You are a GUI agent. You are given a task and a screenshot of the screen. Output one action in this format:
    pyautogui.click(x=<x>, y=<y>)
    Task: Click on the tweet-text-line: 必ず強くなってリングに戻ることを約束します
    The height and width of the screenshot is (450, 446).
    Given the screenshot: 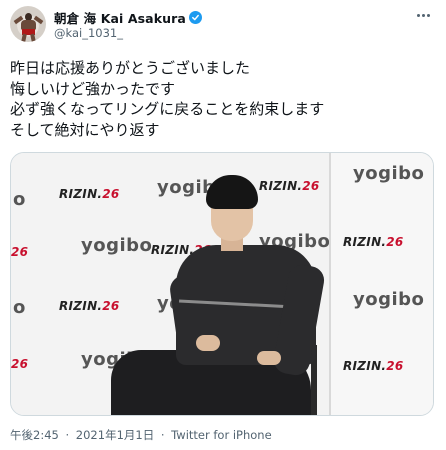 What is the action you would take?
    pyautogui.click(x=167, y=109)
    